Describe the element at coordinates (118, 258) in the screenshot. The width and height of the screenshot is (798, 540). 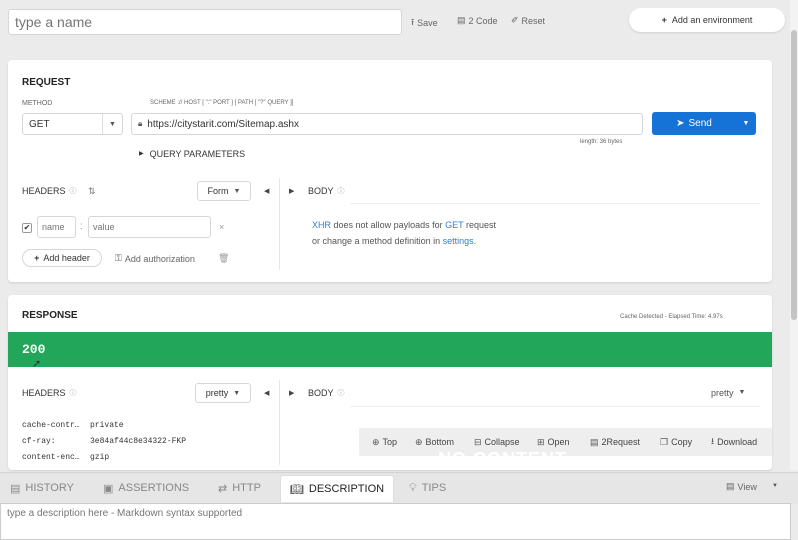
I see `key-icon: ⚿` at that location.